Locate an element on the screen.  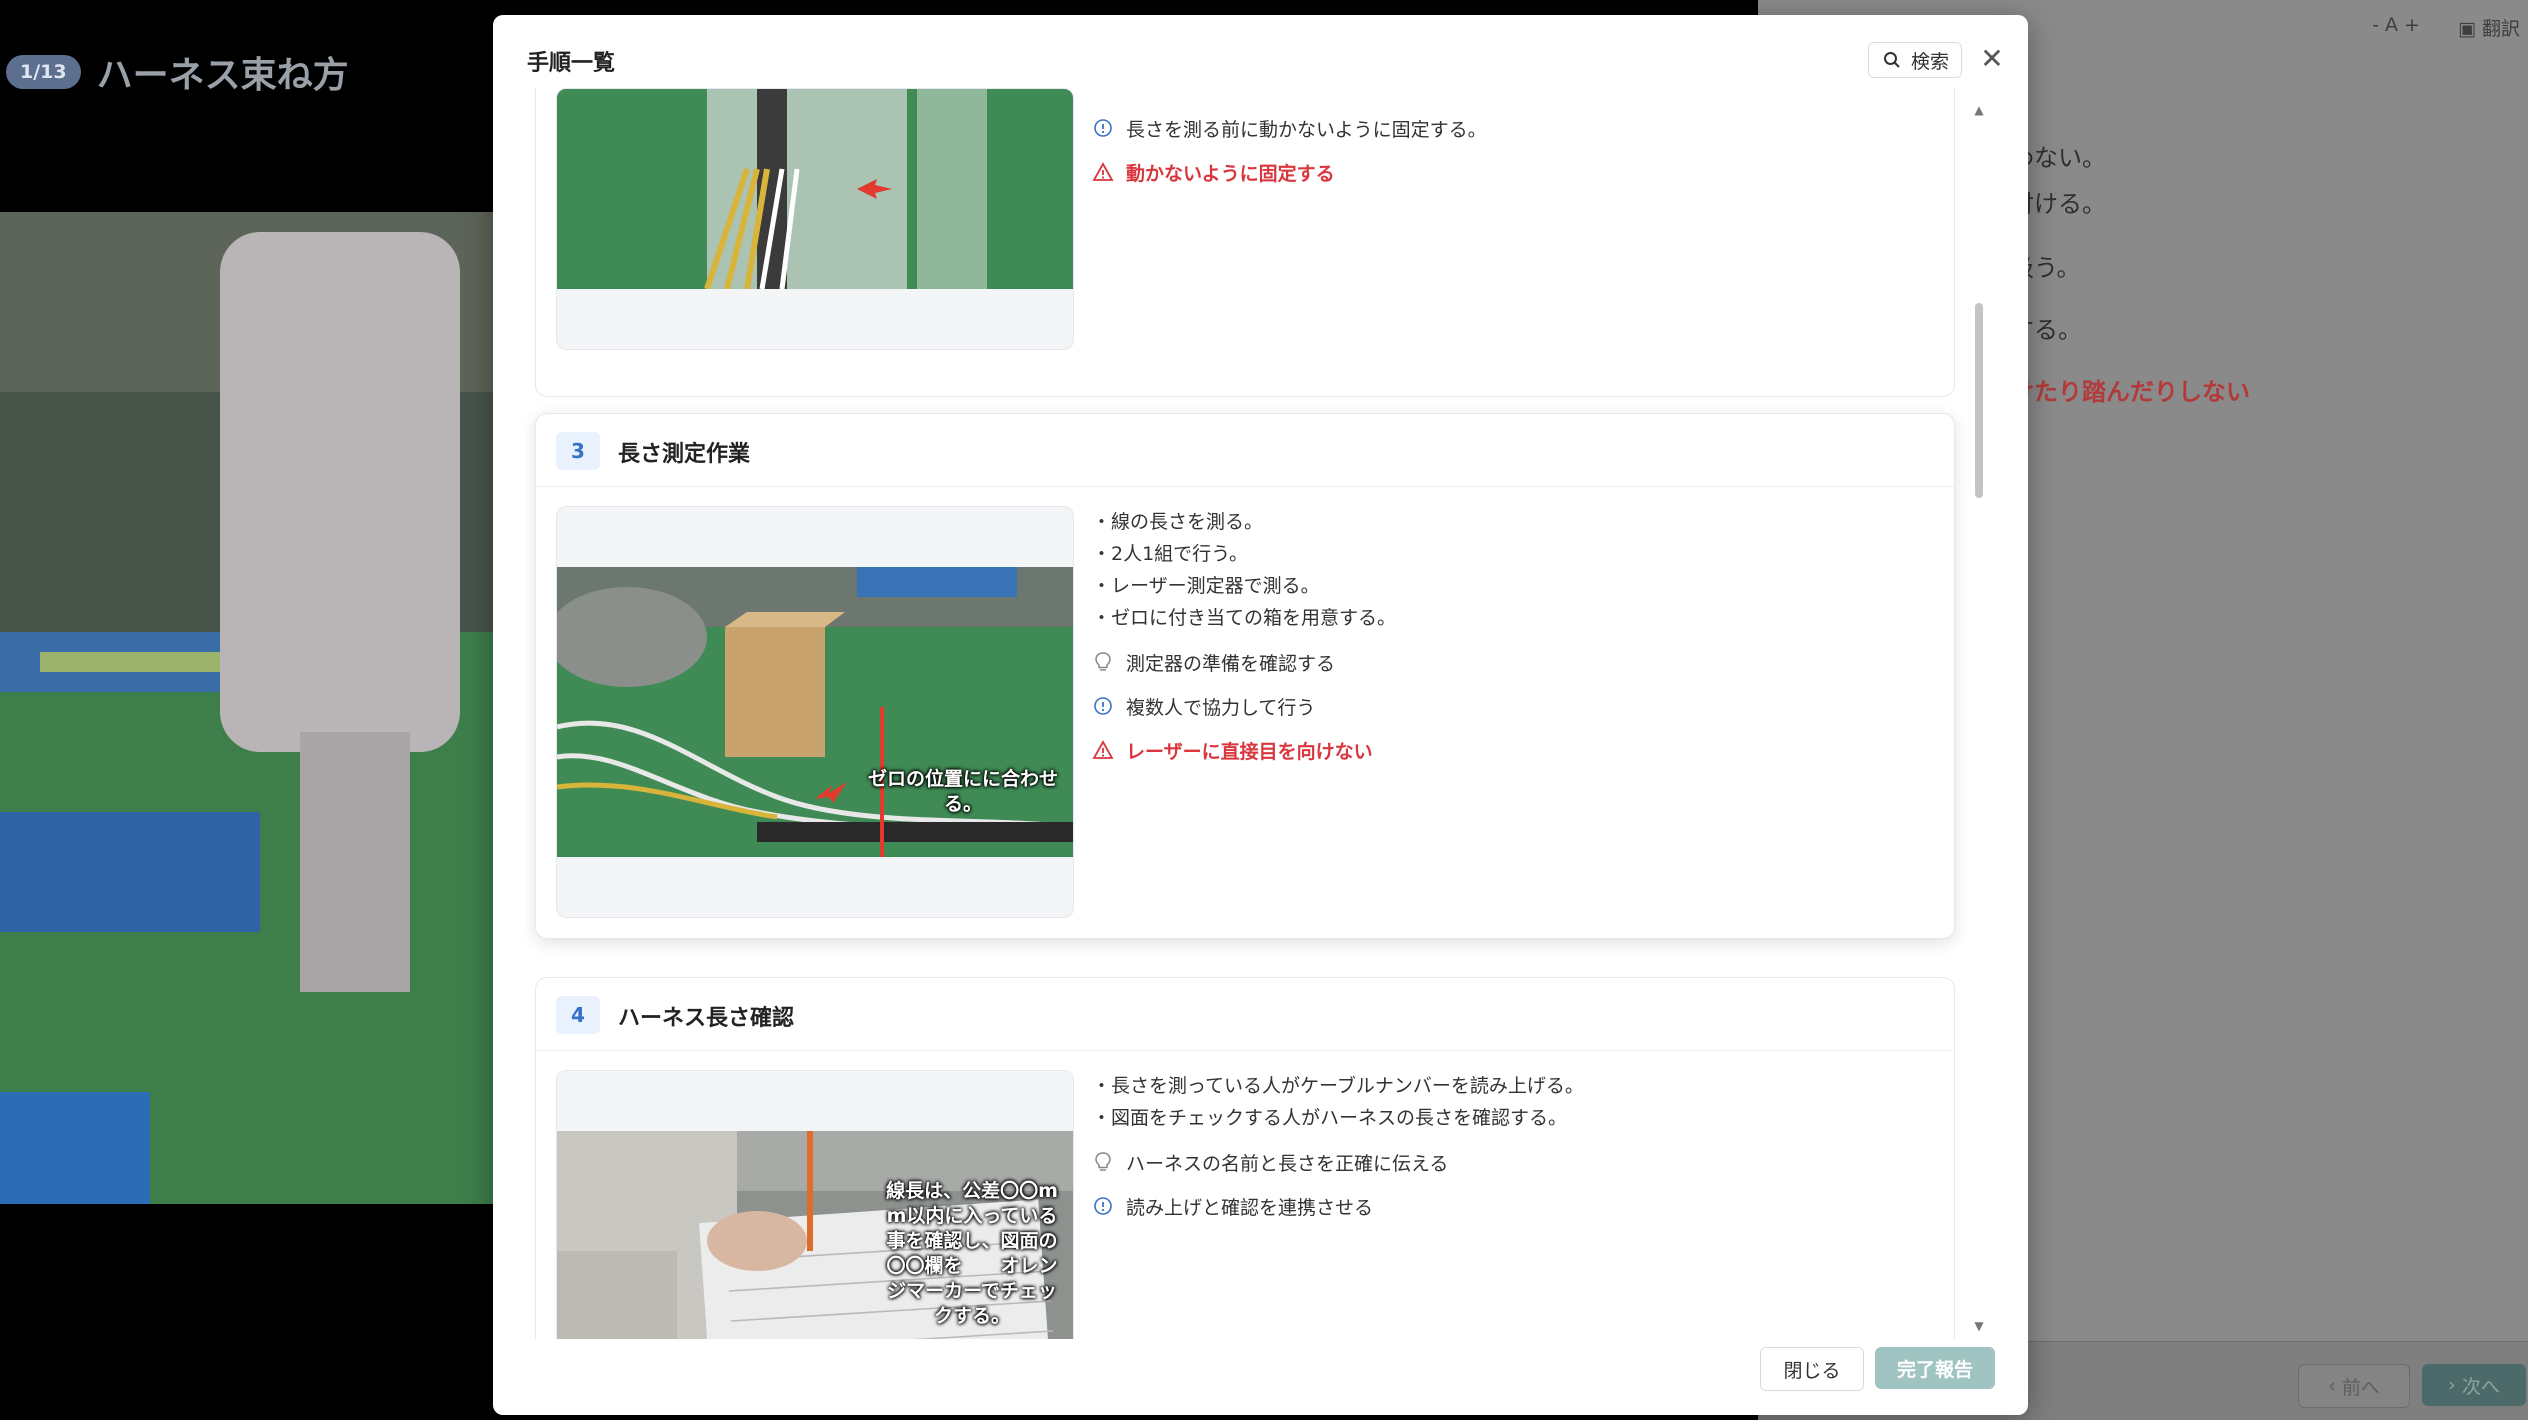
note-text: 長さを測る前に動かないように固定する。 is located at coordinates (1306, 129).